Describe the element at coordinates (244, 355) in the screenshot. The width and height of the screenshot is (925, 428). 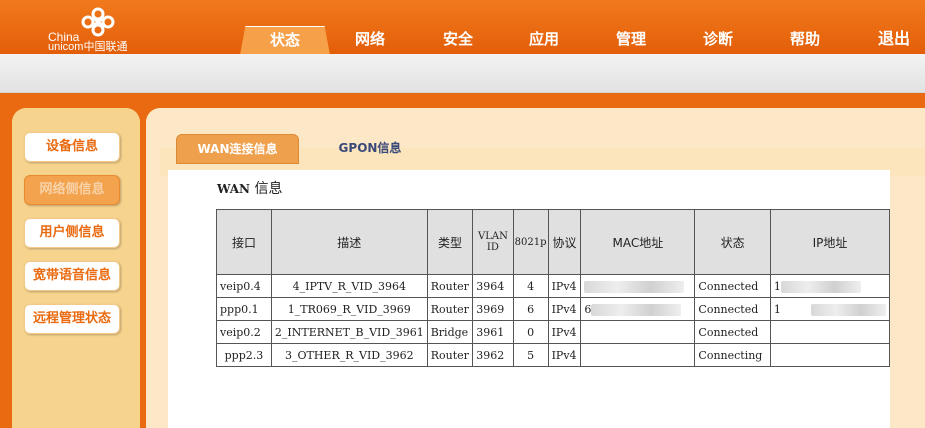
I see `cell-iface: ppp2.3` at that location.